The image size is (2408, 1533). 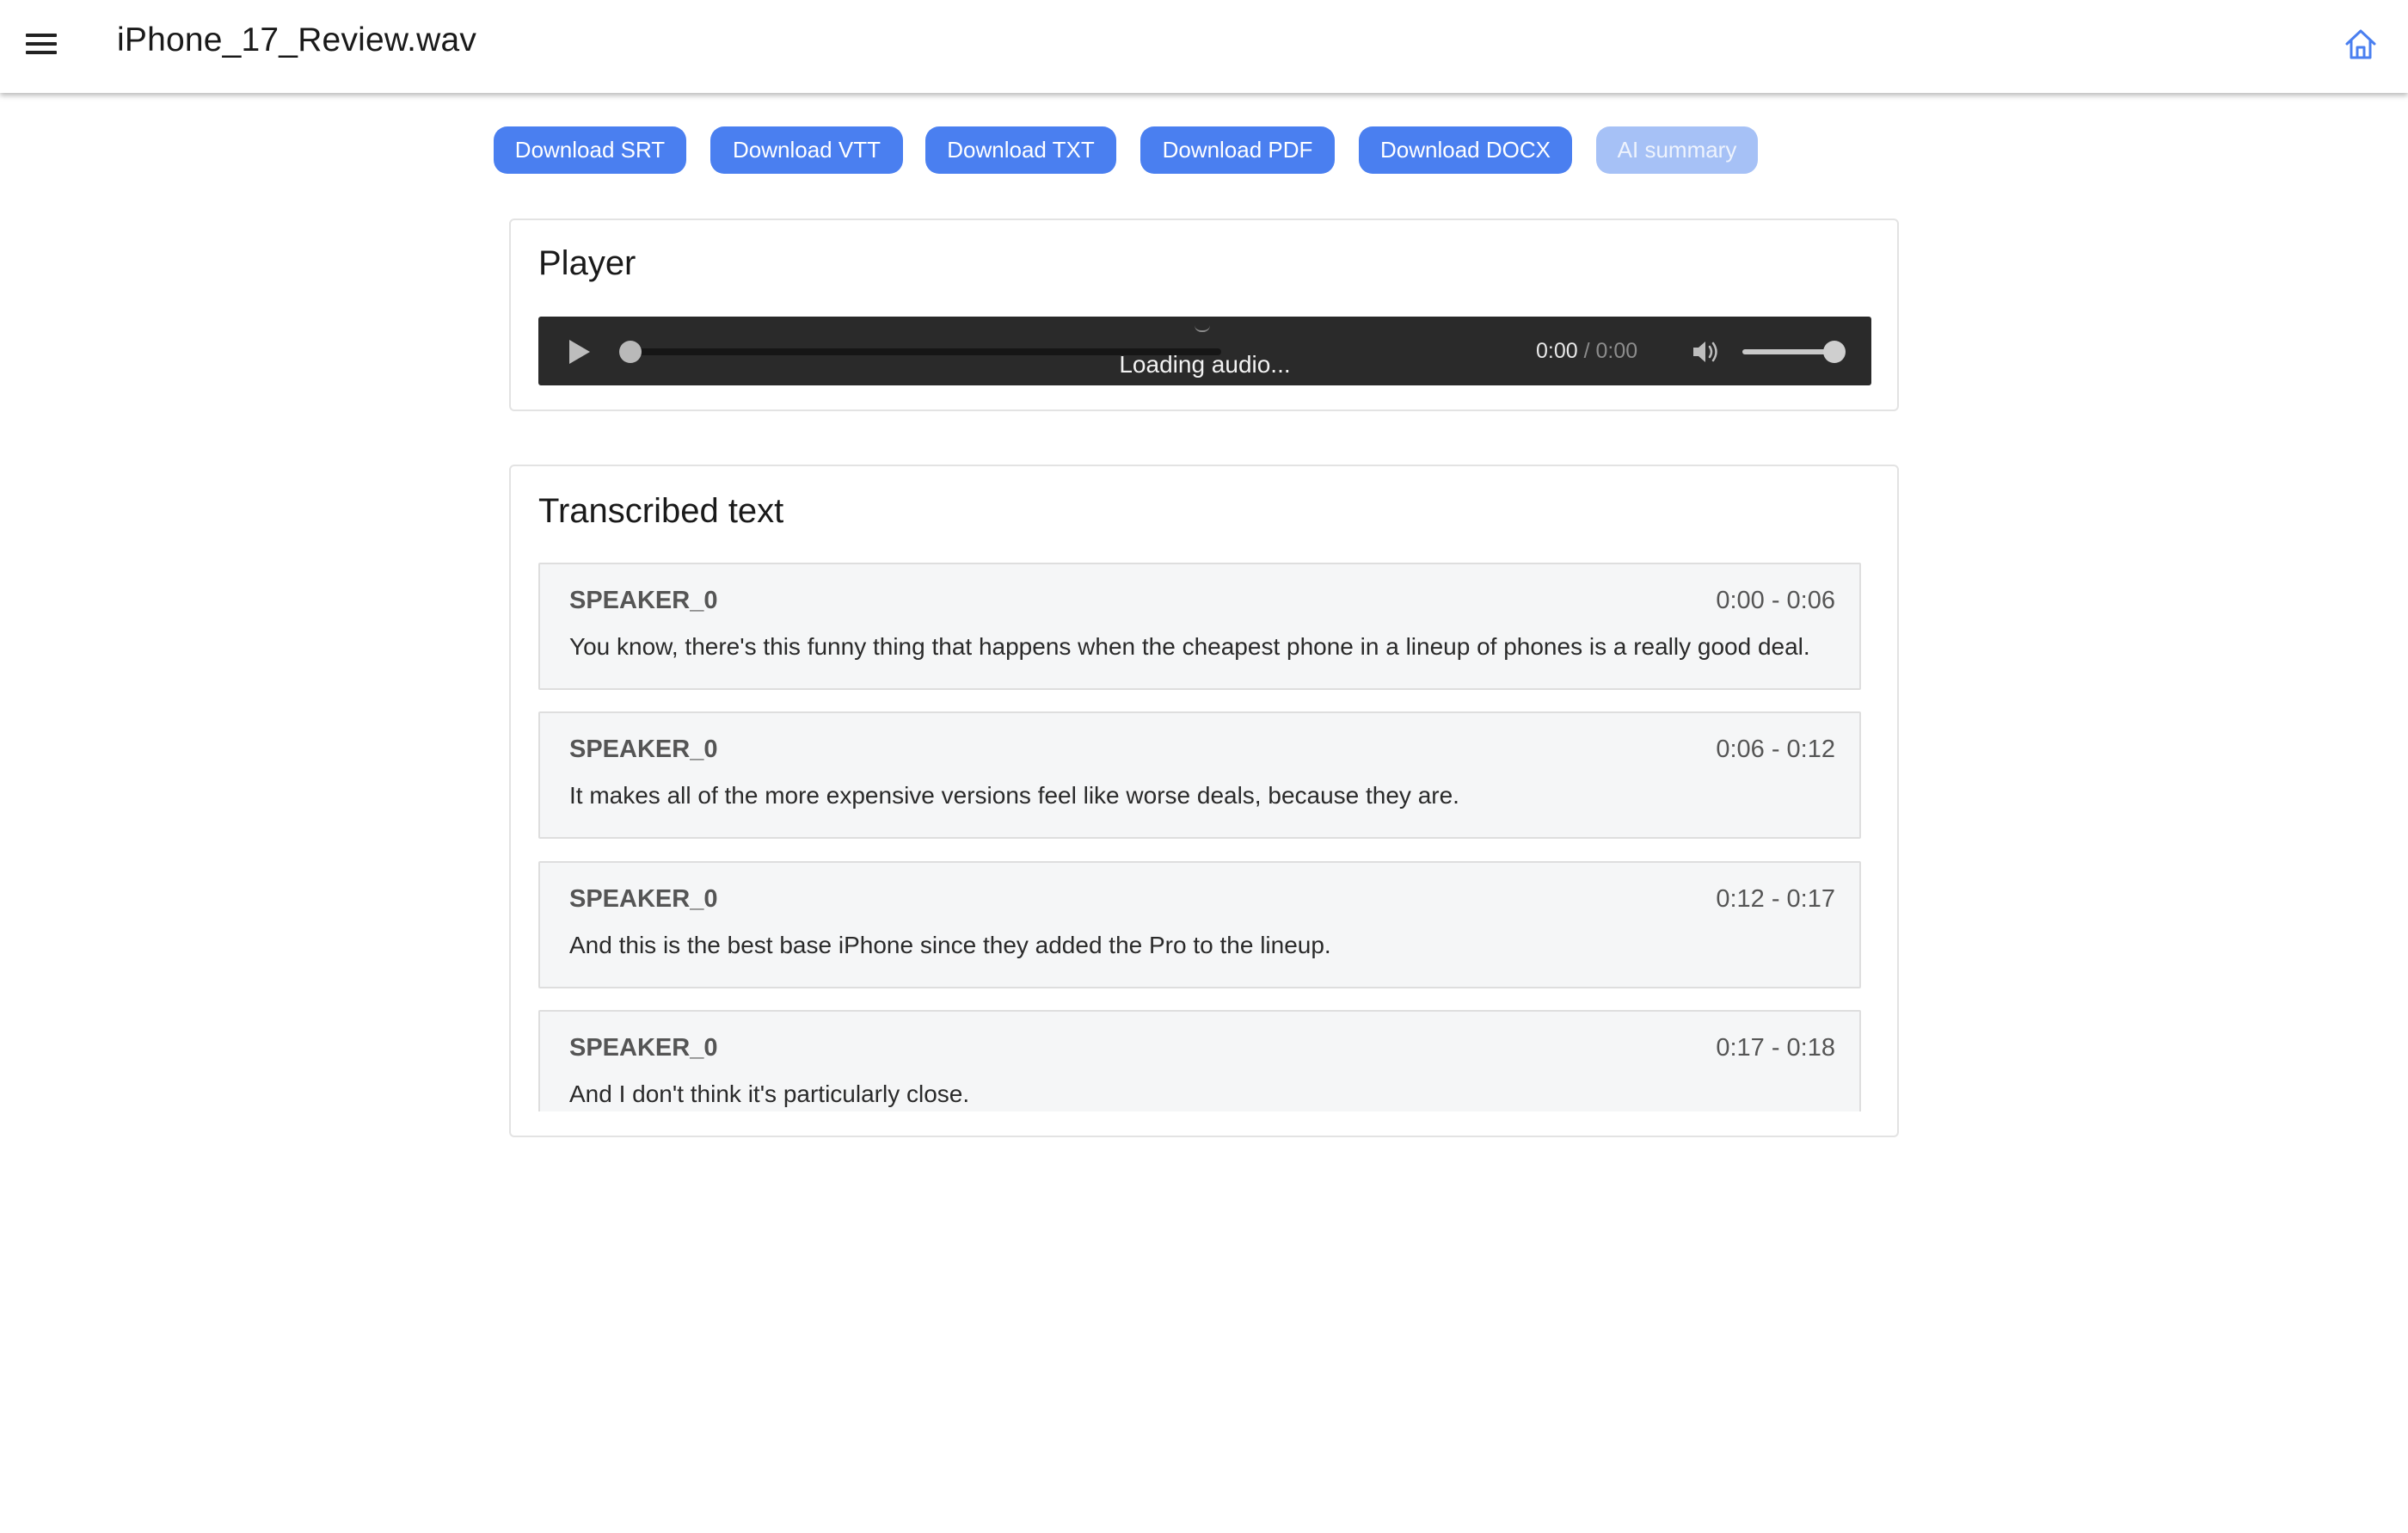 I want to click on segment-time: 0:00 - 0:06, so click(x=1775, y=600).